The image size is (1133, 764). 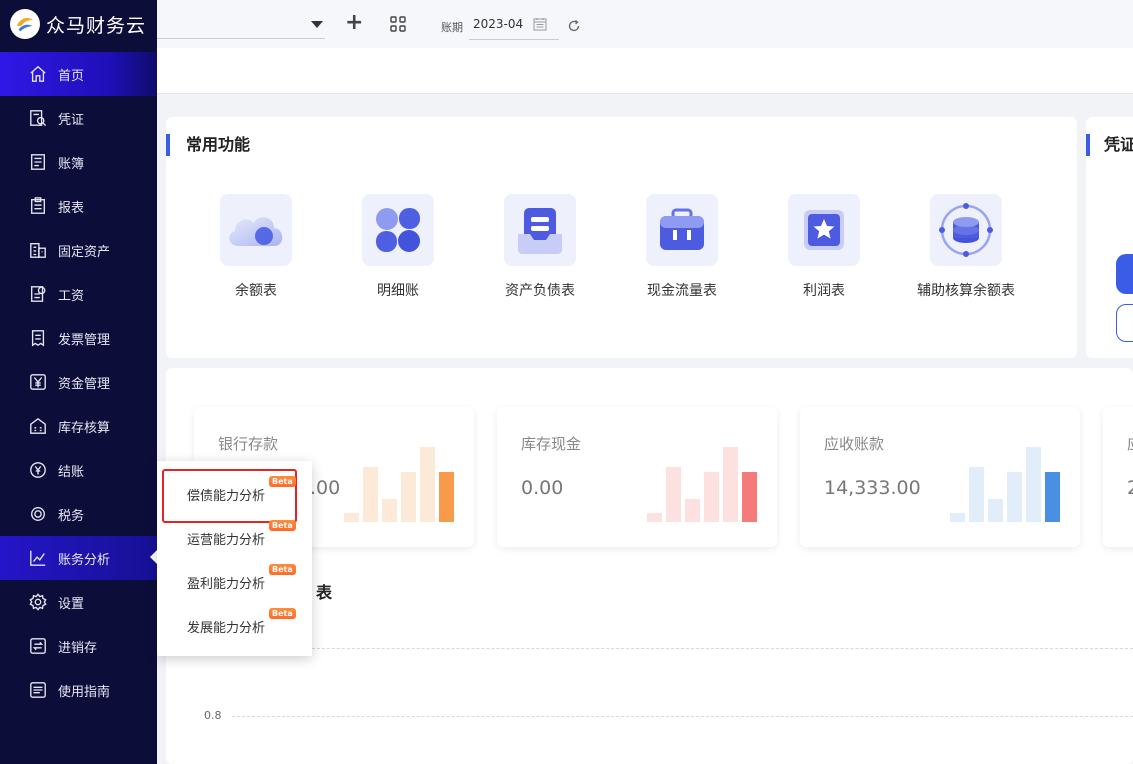 I want to click on inventory-icon, so click(x=38, y=646).